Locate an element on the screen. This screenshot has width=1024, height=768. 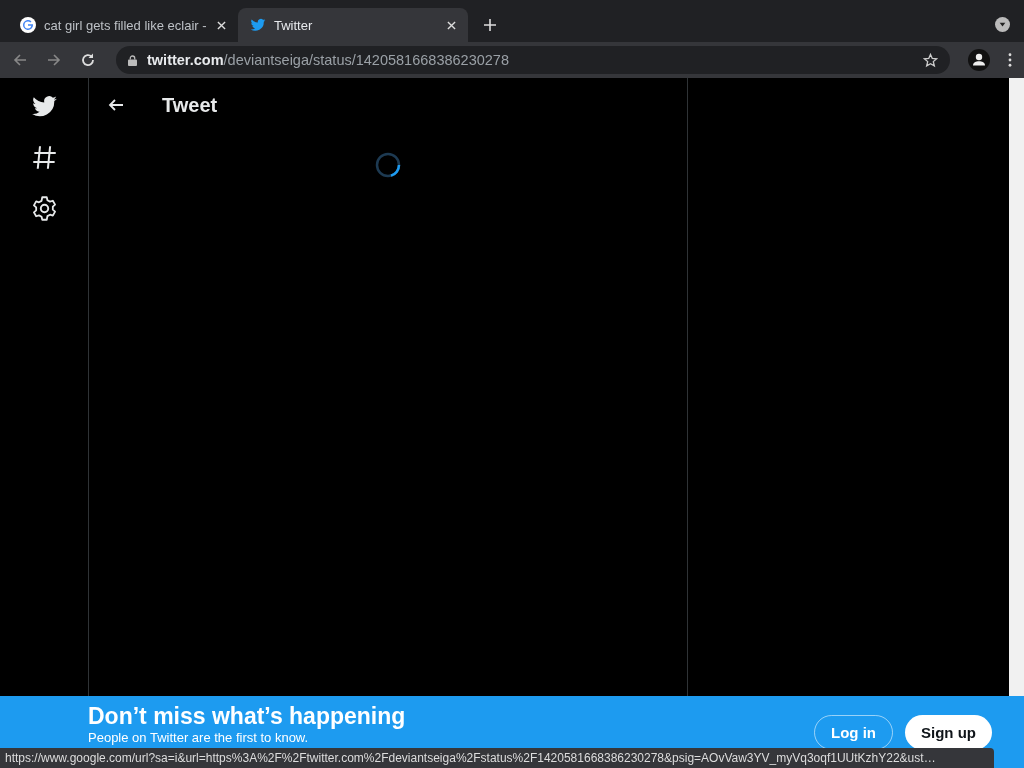
tab-search-icon is located at coordinates (1002, 24).